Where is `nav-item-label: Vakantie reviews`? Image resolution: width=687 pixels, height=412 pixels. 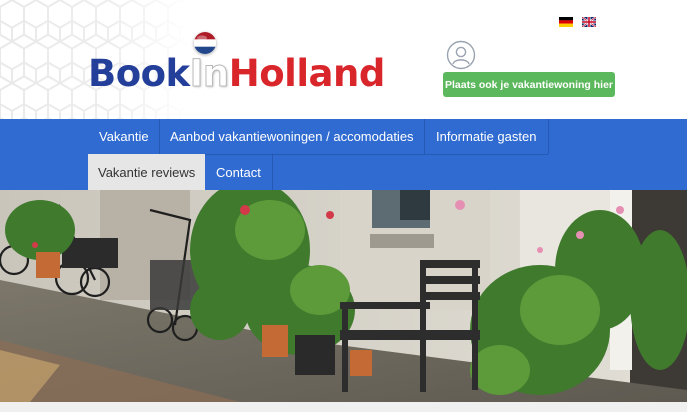
nav-item-label: Vakantie reviews is located at coordinates (147, 172).